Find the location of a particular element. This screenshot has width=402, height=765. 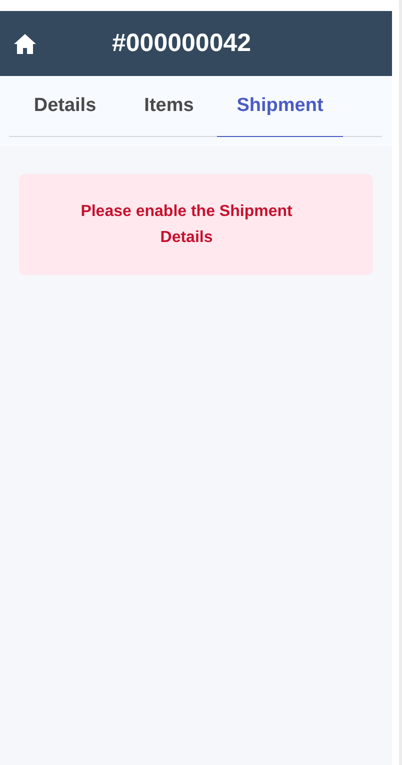

tab: Items is located at coordinates (169, 106).